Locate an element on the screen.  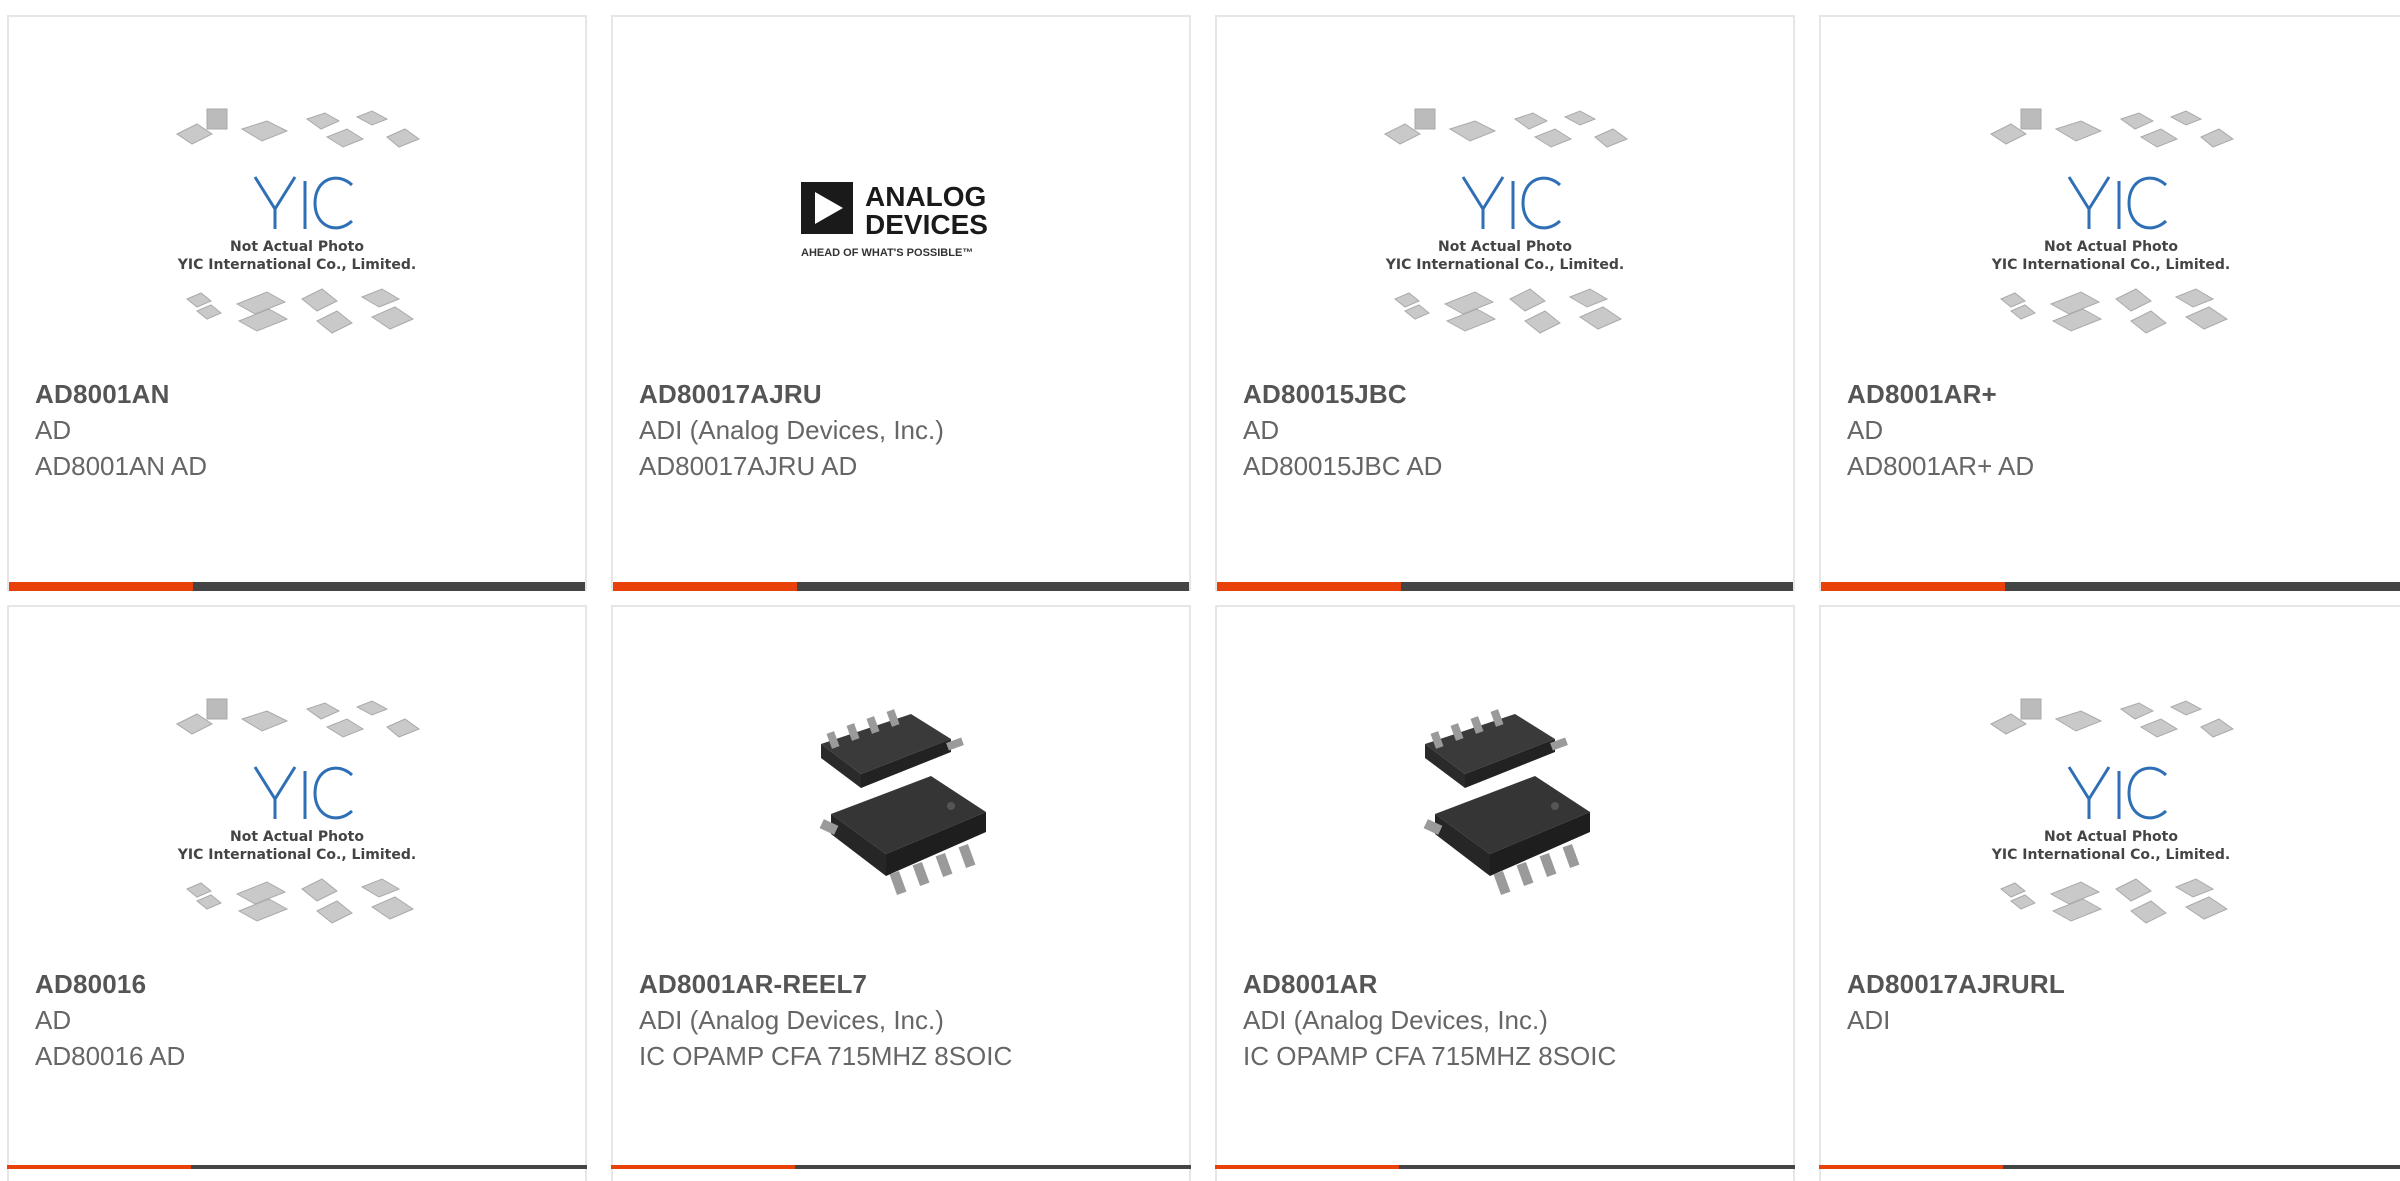
description: AD80015JBC AD is located at coordinates (1343, 466).